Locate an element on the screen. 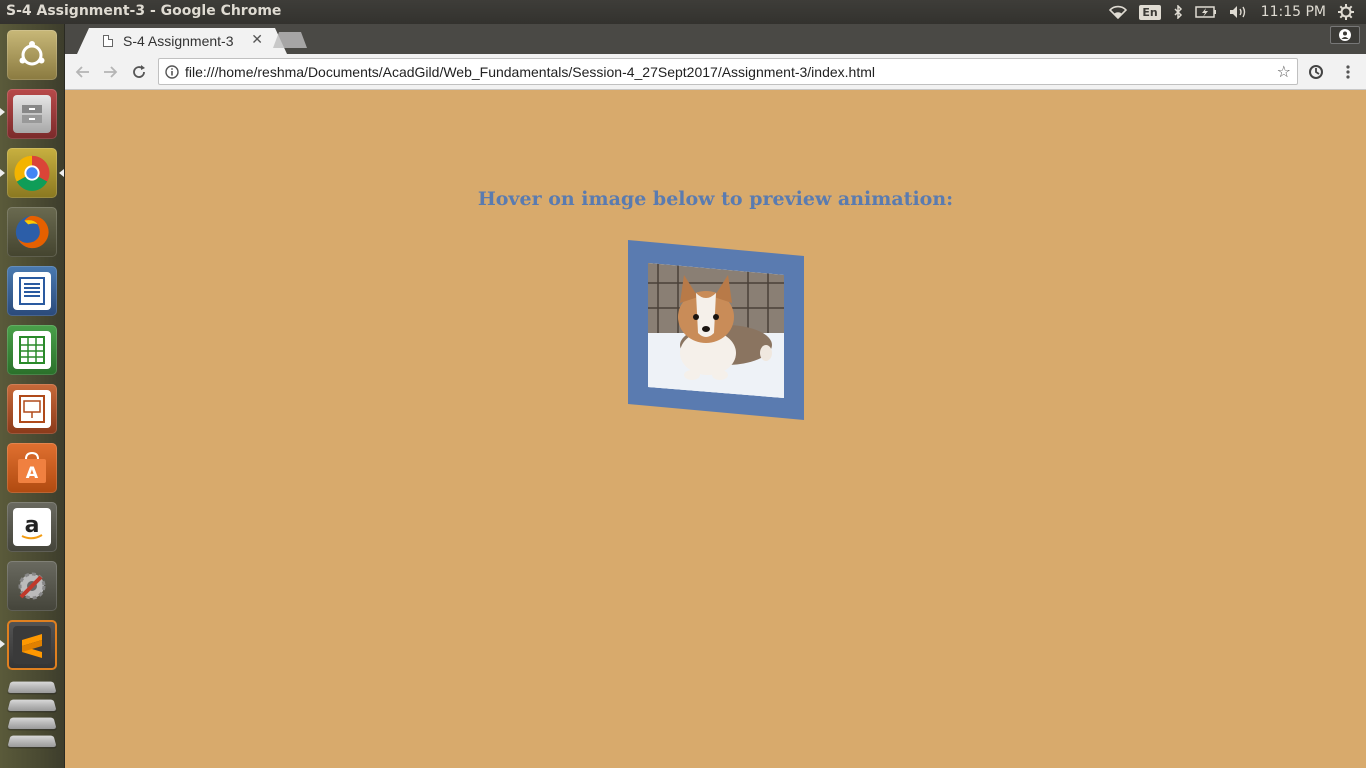  settings-gear-icon is located at coordinates (1346, 12).